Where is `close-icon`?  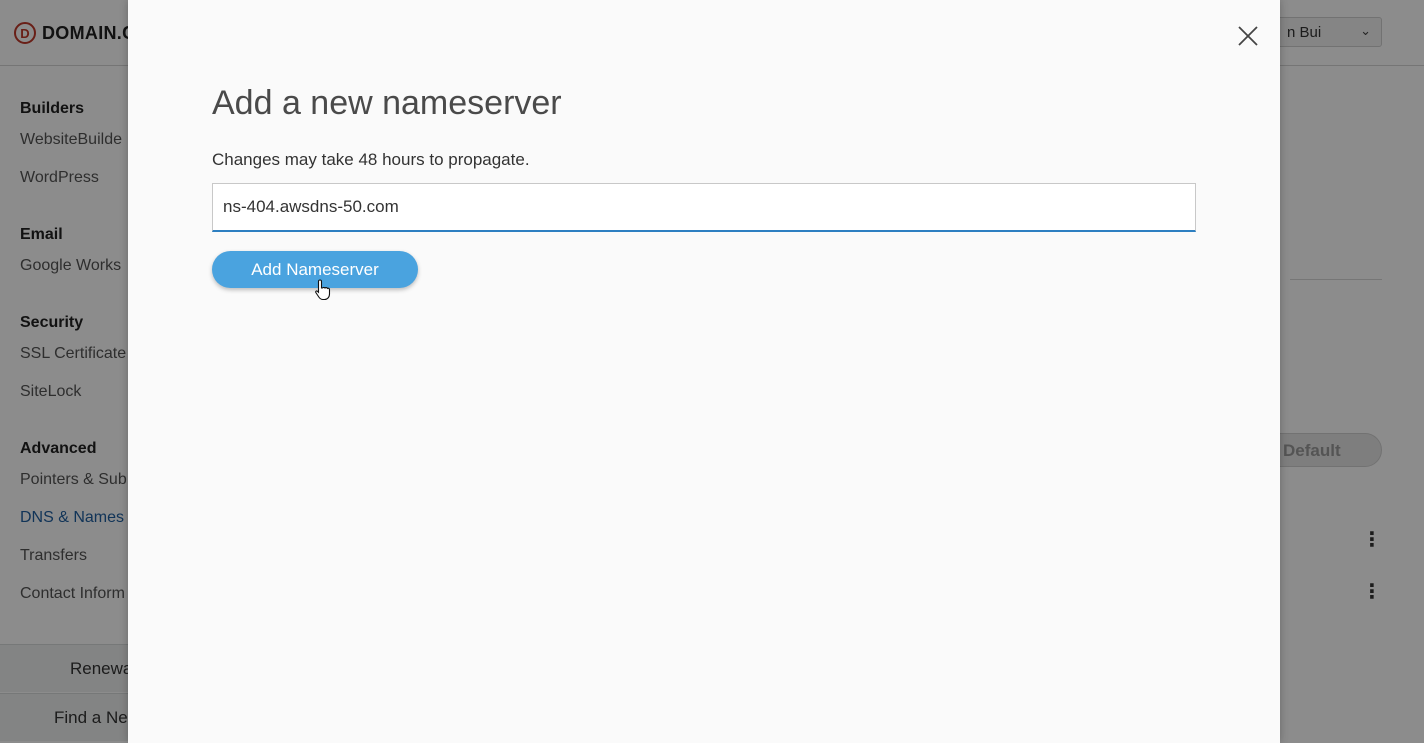 close-icon is located at coordinates (1248, 36).